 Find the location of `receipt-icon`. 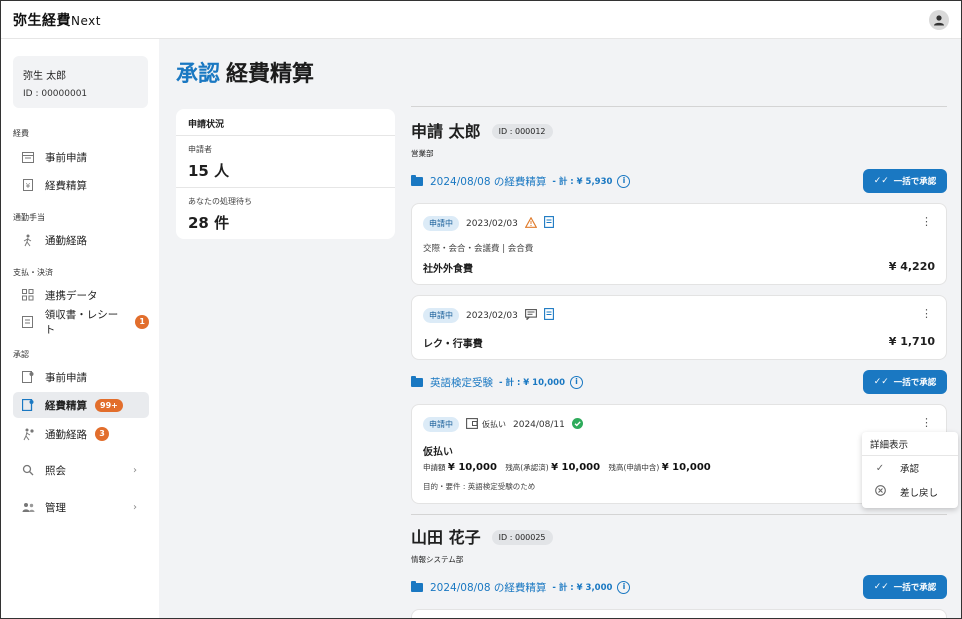

receipt-icon is located at coordinates (28, 322).